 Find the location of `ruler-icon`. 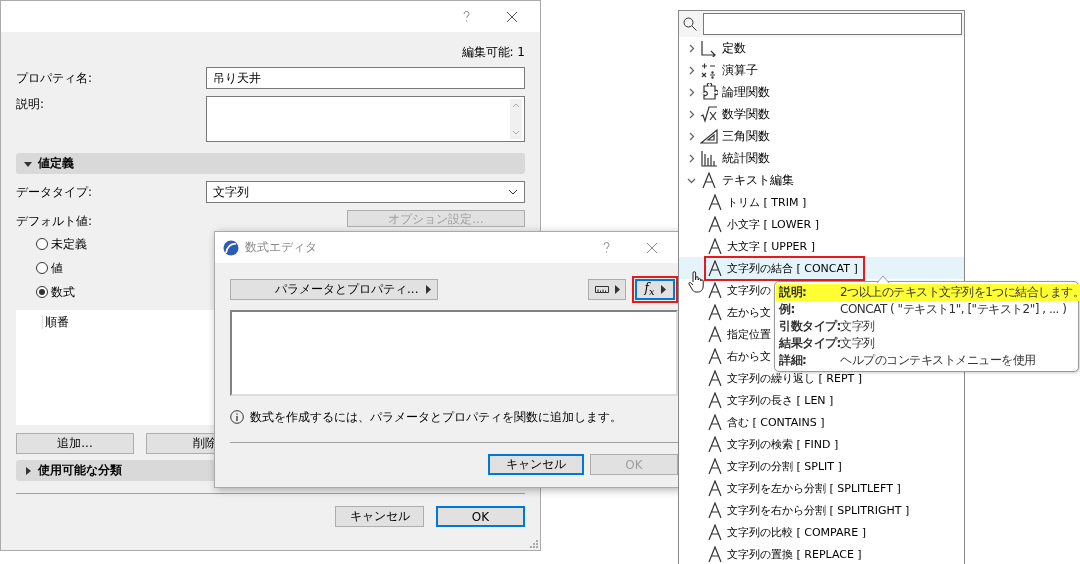

ruler-icon is located at coordinates (601, 289).